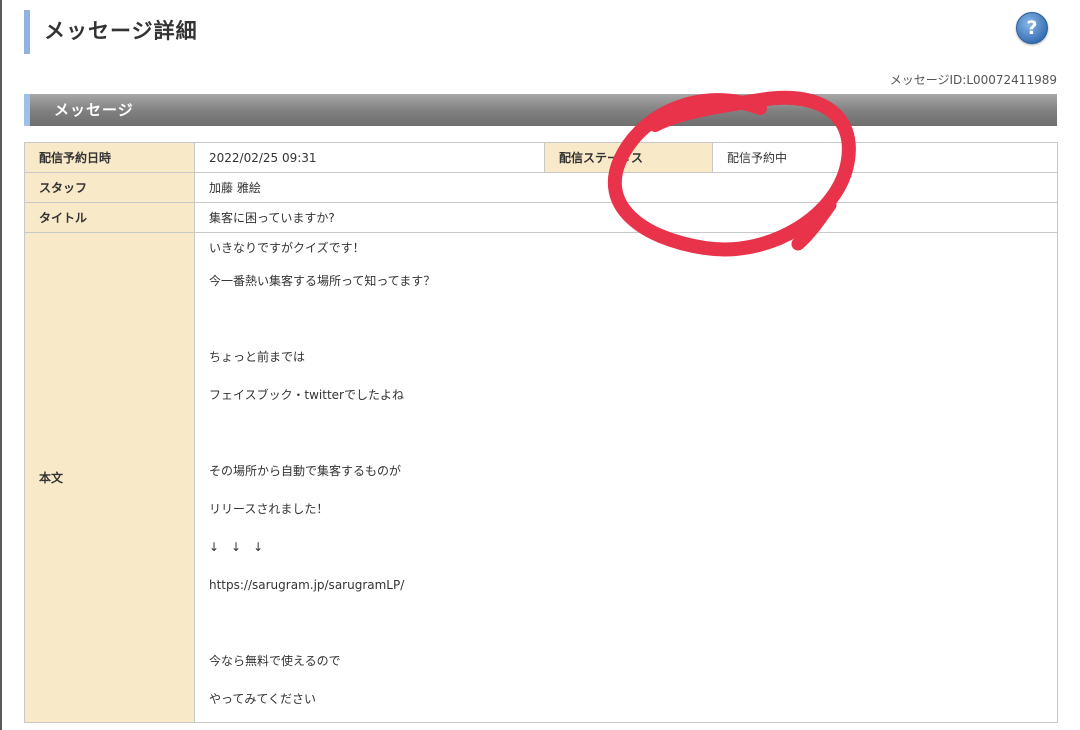 Image resolution: width=1080 pixels, height=730 pixels. Describe the element at coordinates (1, 365) in the screenshot. I see `window-left-border` at that location.